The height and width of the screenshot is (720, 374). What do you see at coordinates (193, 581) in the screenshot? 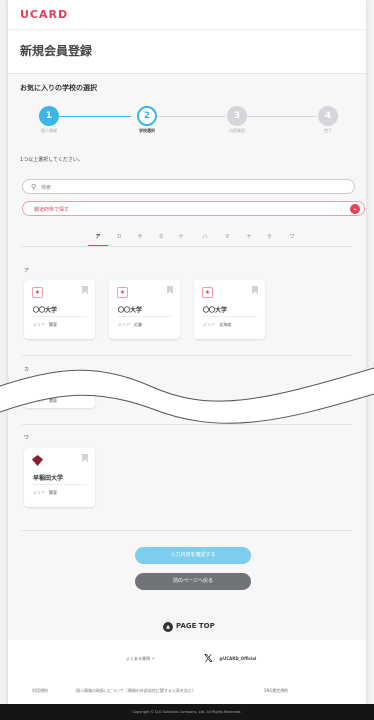
I see `back-button: 前のページへ戻る` at bounding box center [193, 581].